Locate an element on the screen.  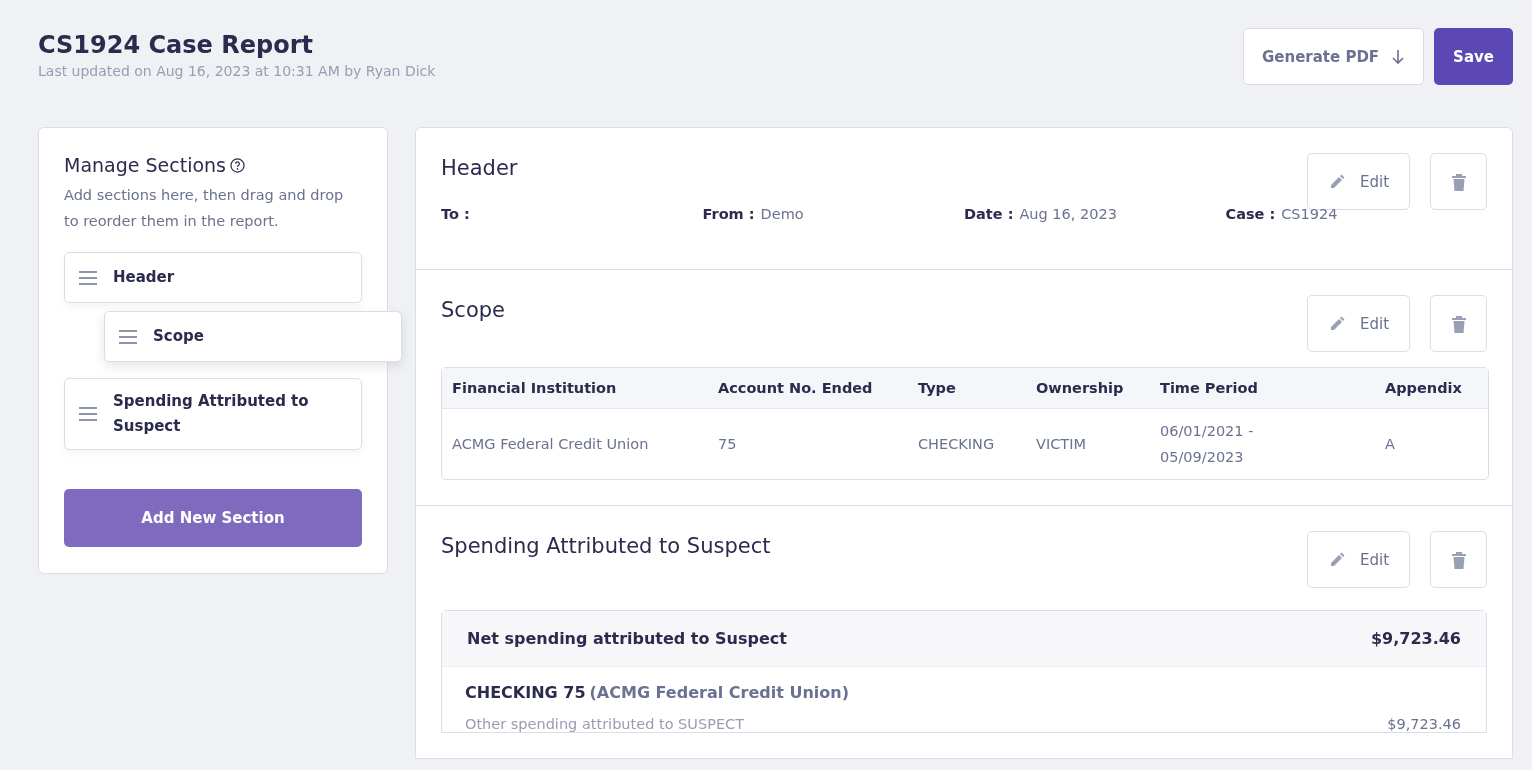
section-list-item: Header is located at coordinates (213, 277).